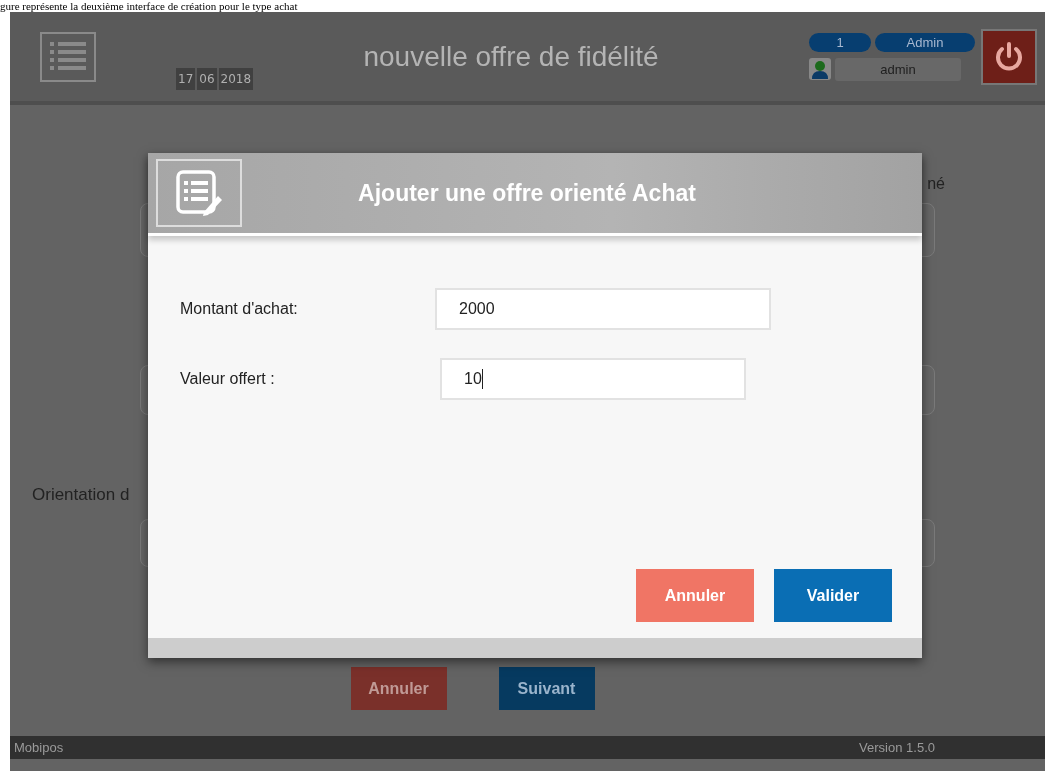 Image resolution: width=1056 pixels, height=771 pixels. Describe the element at coordinates (236, 79) in the screenshot. I see `date-segment: 2018` at that location.